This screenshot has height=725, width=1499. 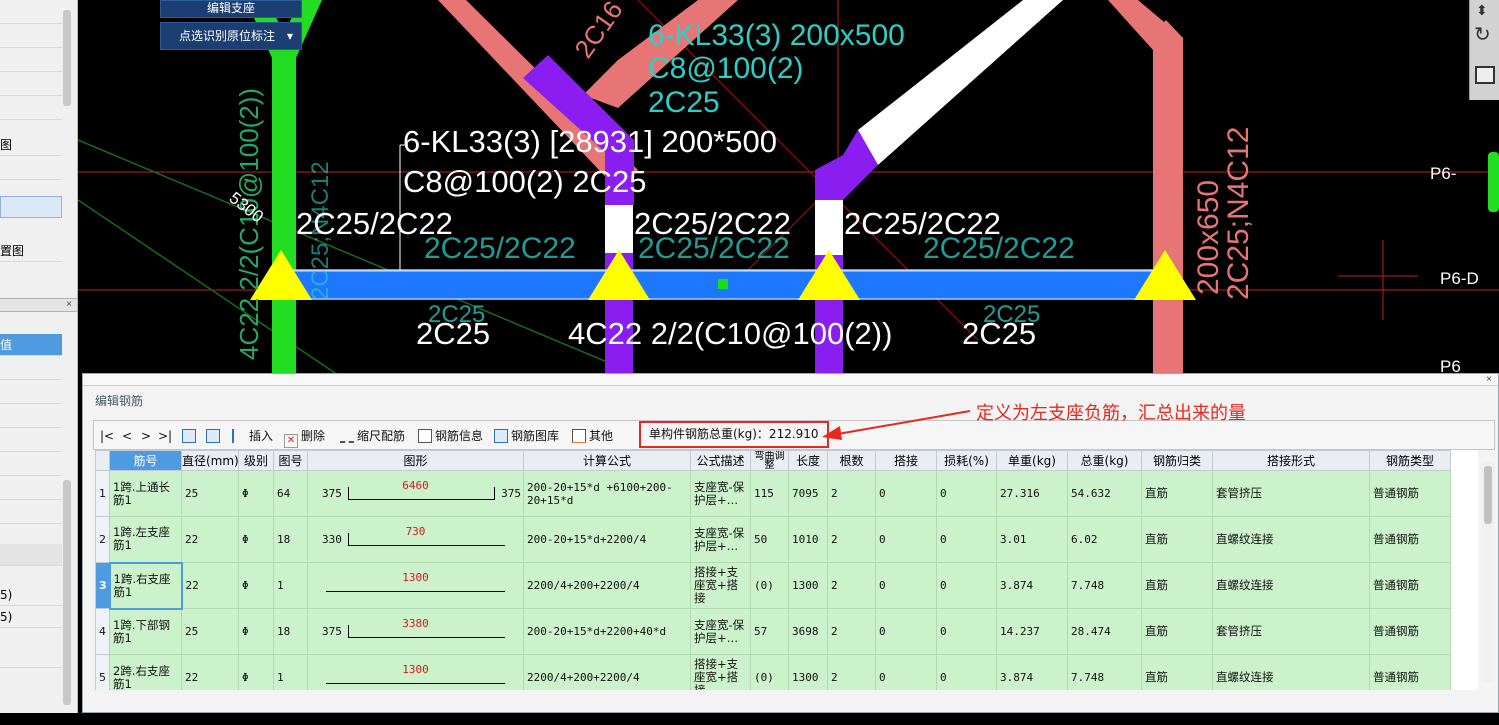 I want to click on cell-formula-desc: 搭接+支座宽+搭接, so click(x=720, y=672).